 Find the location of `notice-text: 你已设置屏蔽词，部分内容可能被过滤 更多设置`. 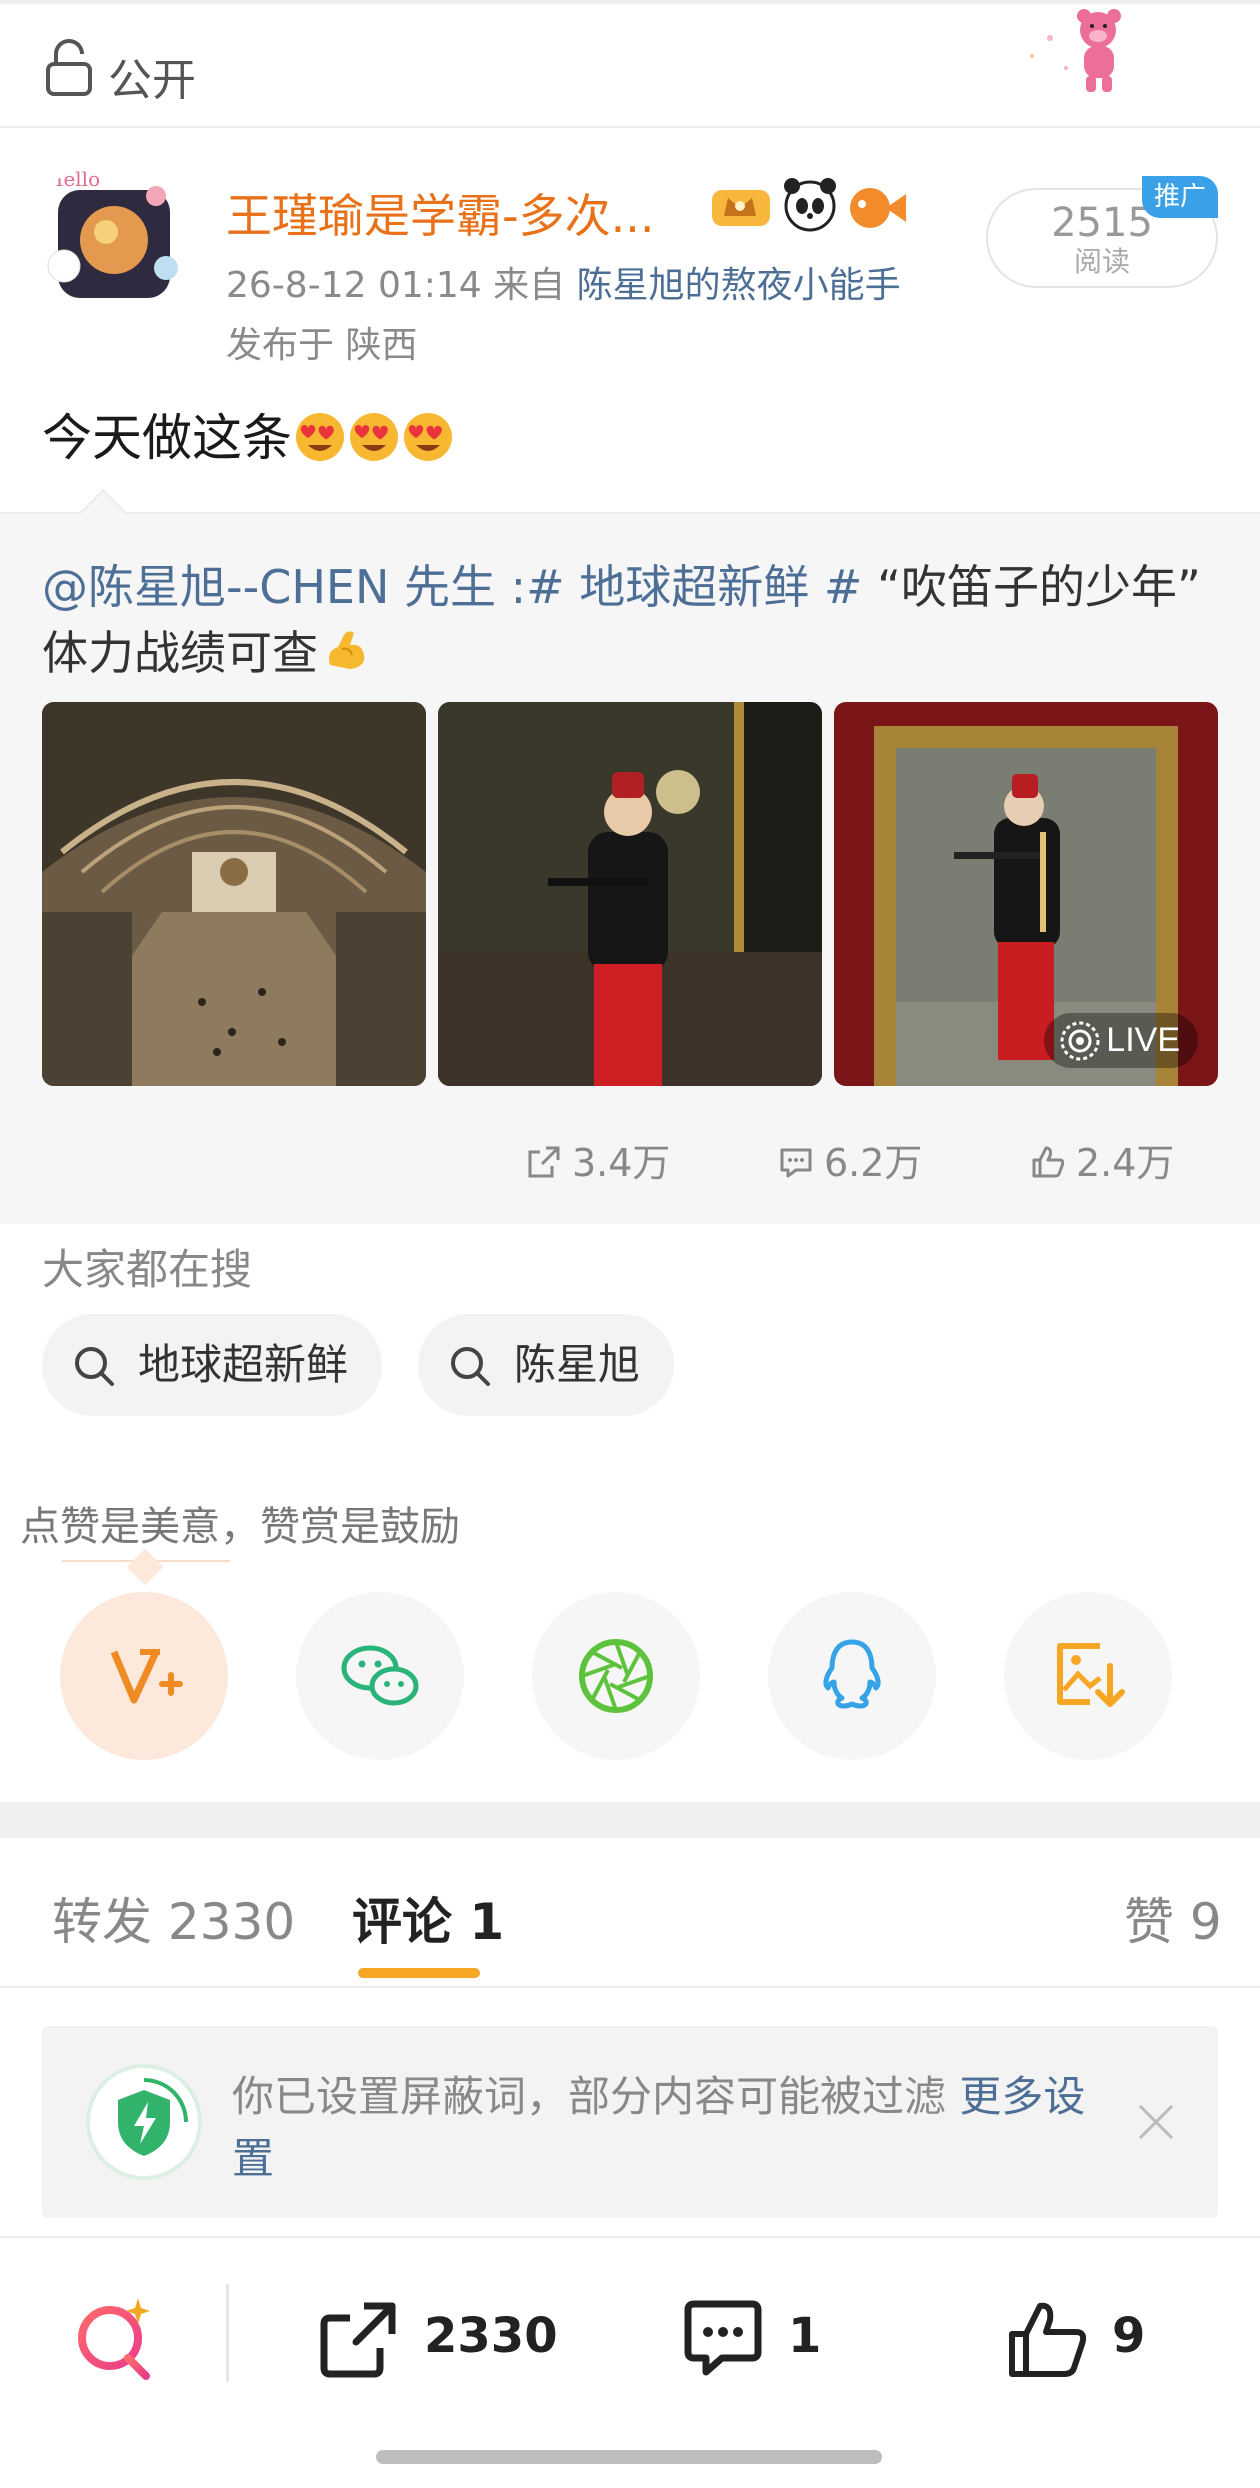

notice-text: 你已设置屏蔽词，部分内容可能被过滤 更多设置 is located at coordinates (672, 2128).